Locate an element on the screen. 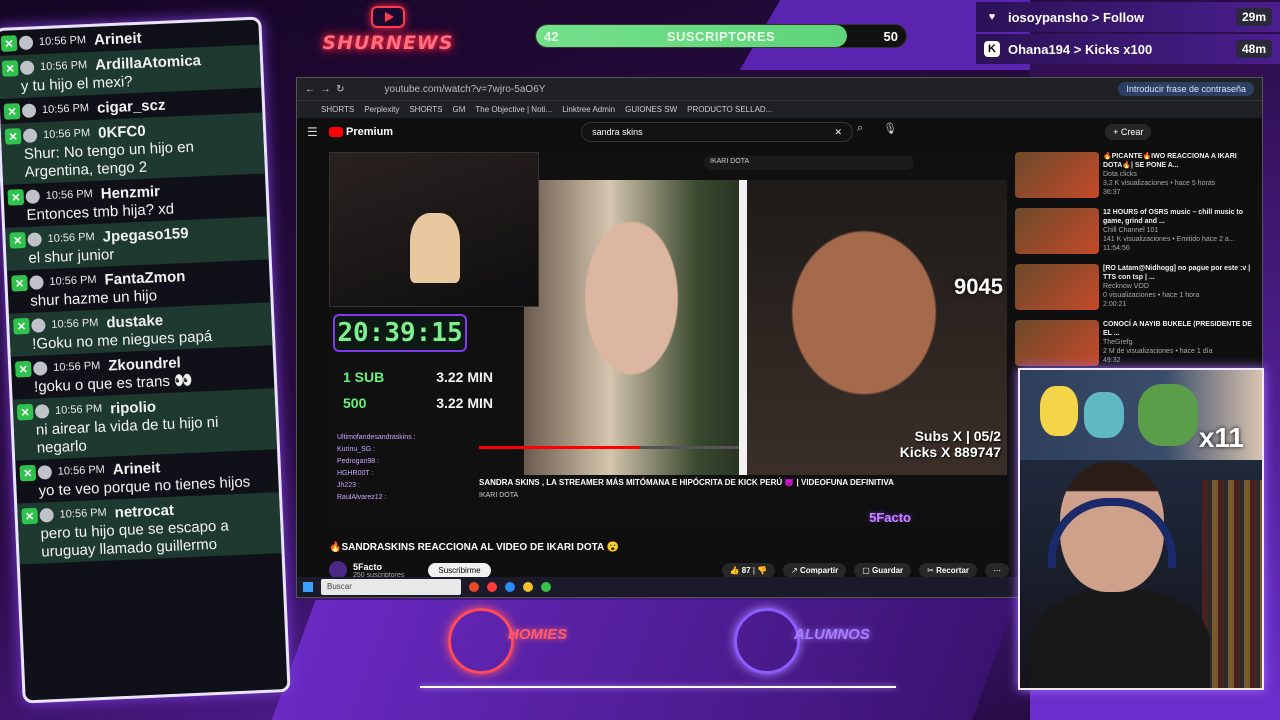 This screenshot has height=720, width=1280. password-hint: Introducir frase de contraseña is located at coordinates (1186, 89).